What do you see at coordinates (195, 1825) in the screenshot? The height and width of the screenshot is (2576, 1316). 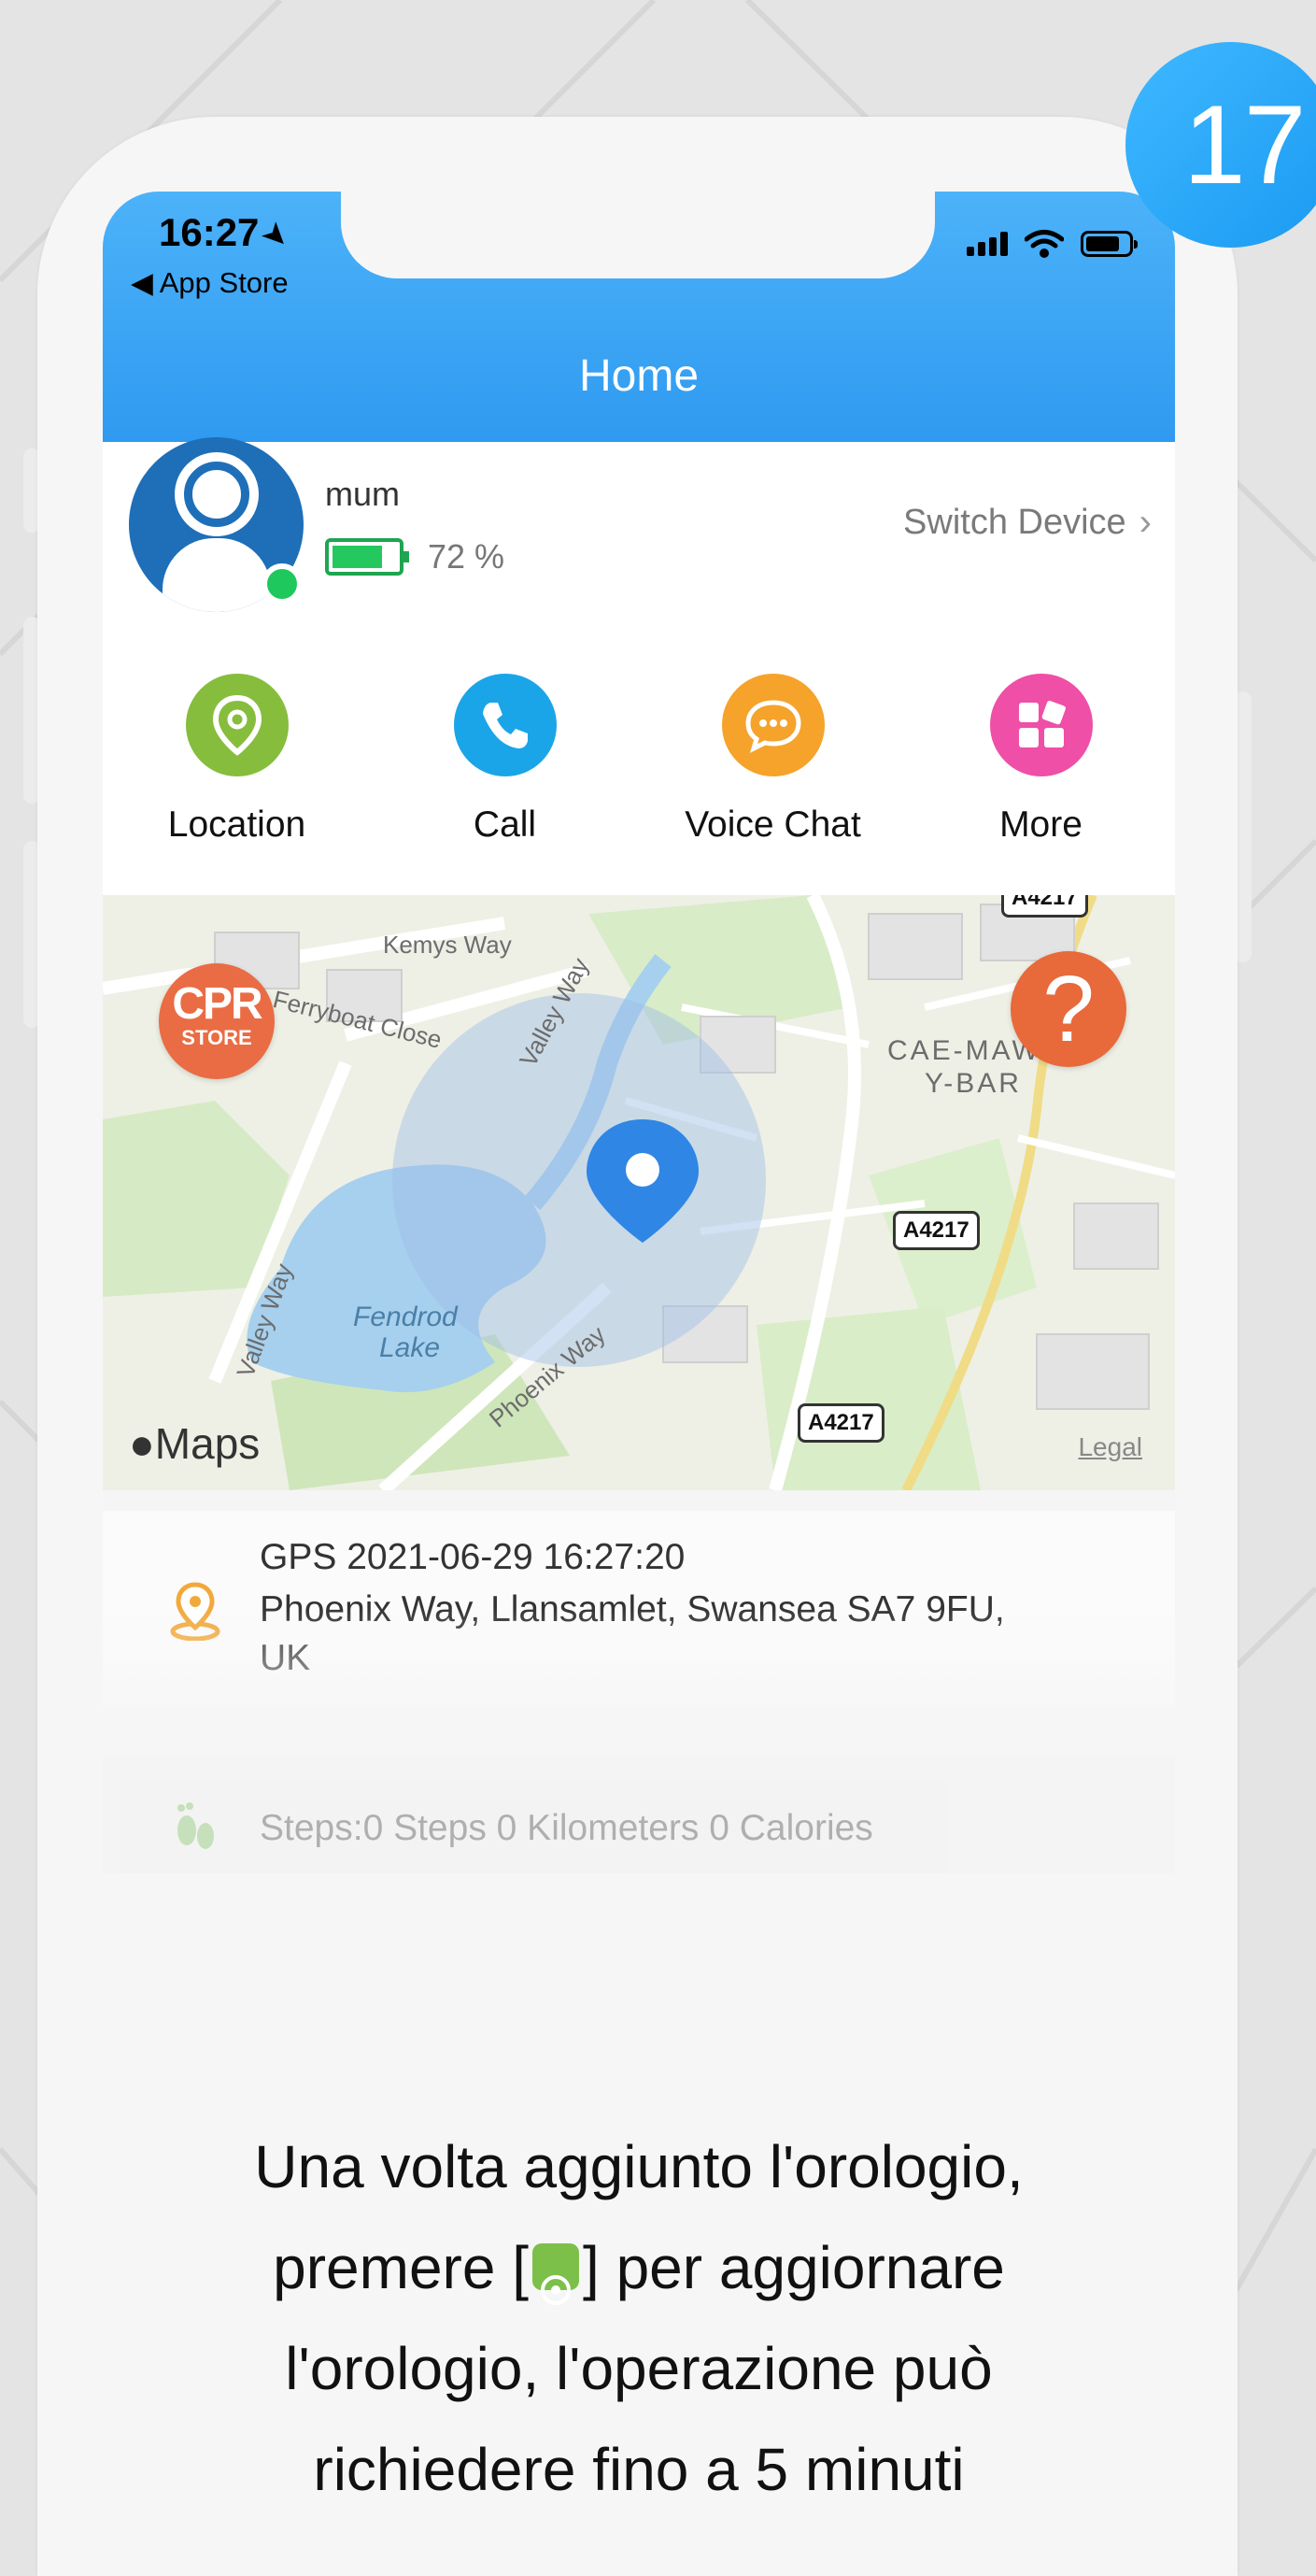 I see `footprints-icon` at bounding box center [195, 1825].